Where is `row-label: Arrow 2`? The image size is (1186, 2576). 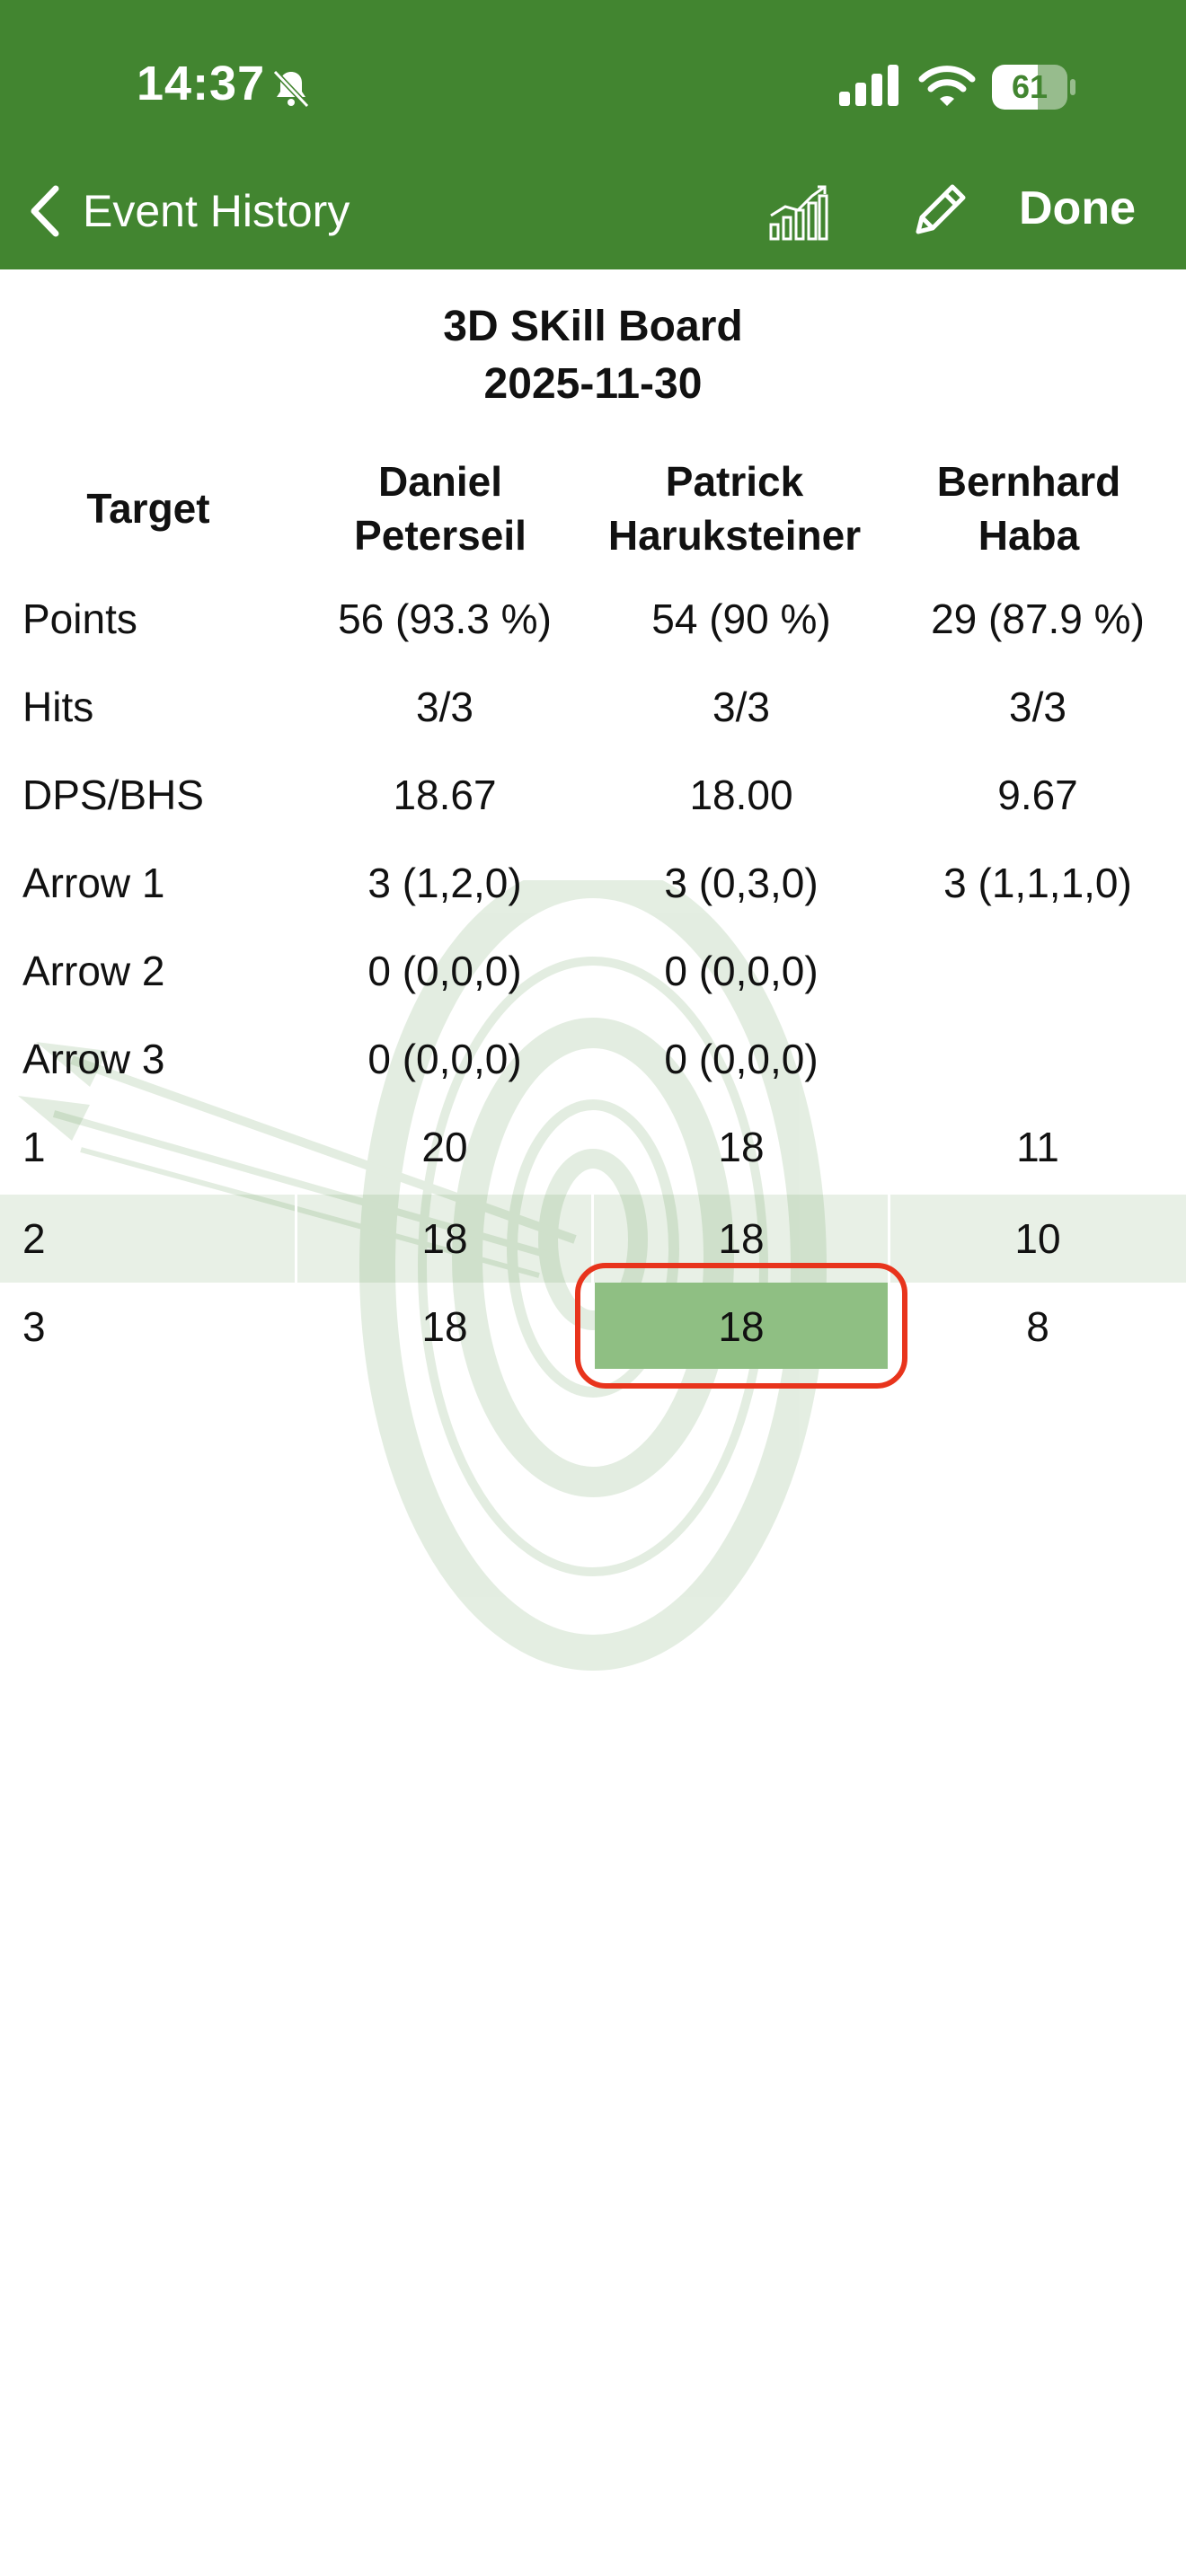
row-label: Arrow 2 is located at coordinates (93, 971).